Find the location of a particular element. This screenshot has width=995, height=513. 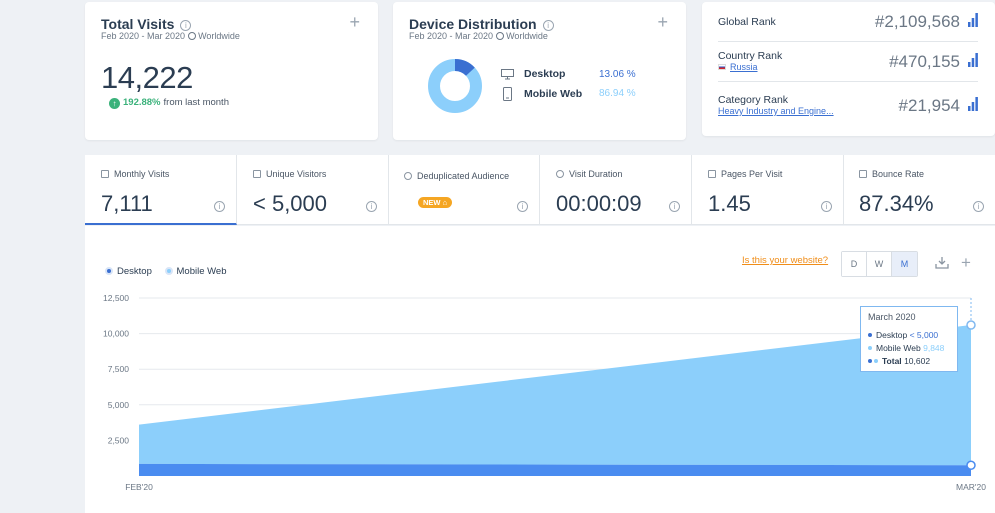

global-rank-label: Global Rank is located at coordinates (747, 22).